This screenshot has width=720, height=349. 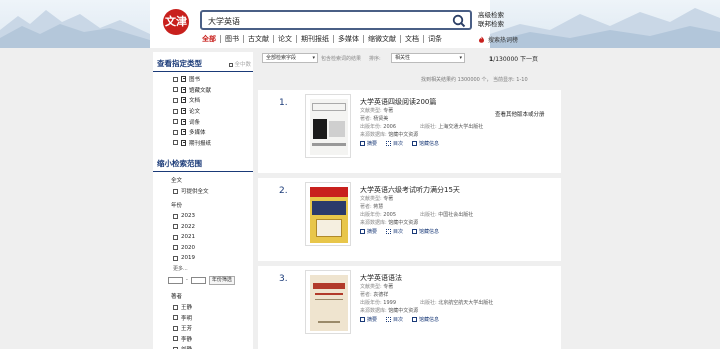 What do you see at coordinates (314, 39) in the screenshot?
I see `category-periodicals: 期刊报纸` at bounding box center [314, 39].